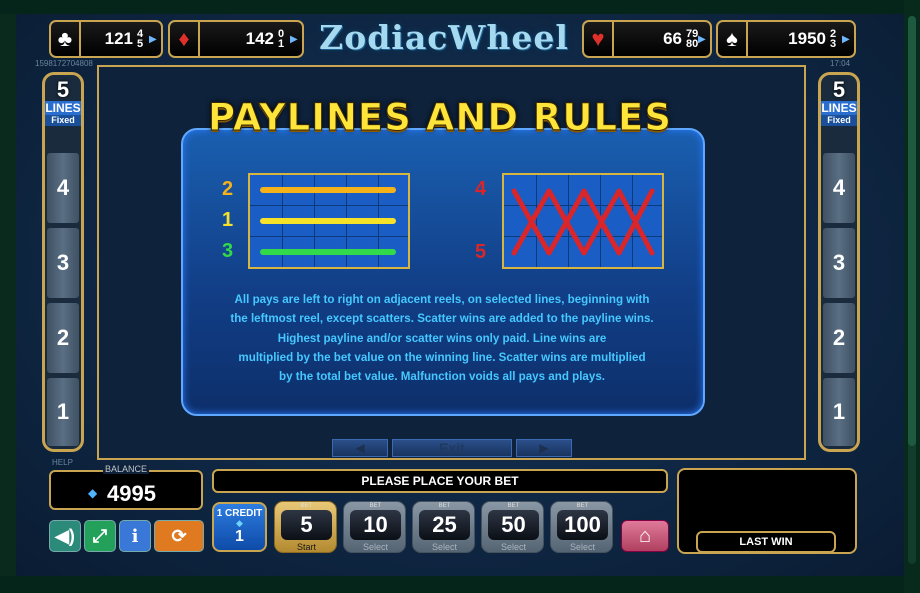 The image size is (920, 593). I want to click on bet-button-10: BET 10 Select, so click(374, 527).